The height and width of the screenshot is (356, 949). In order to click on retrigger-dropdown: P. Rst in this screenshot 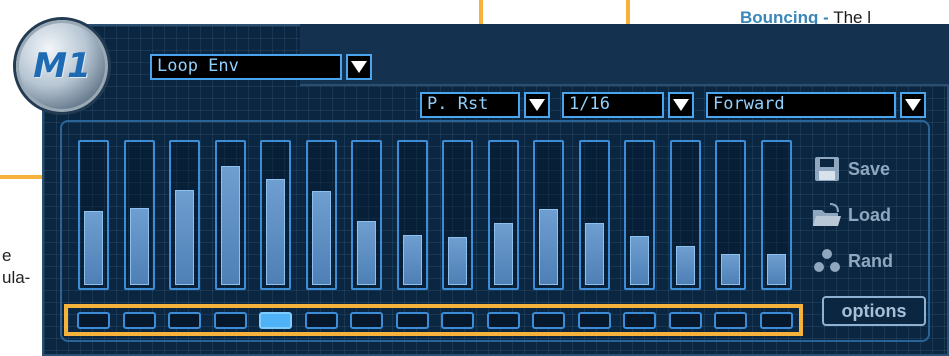, I will do `click(485, 105)`.